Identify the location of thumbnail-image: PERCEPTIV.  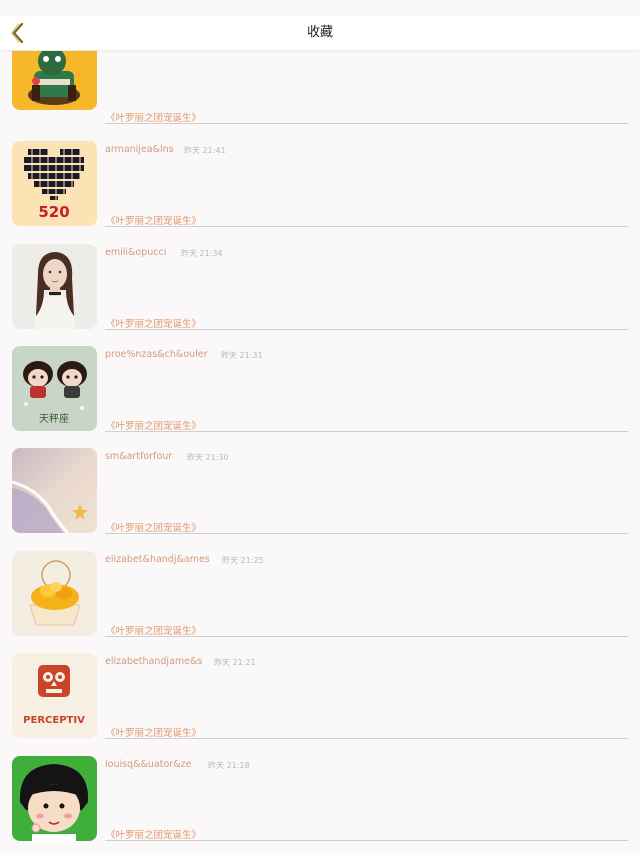
(54, 695).